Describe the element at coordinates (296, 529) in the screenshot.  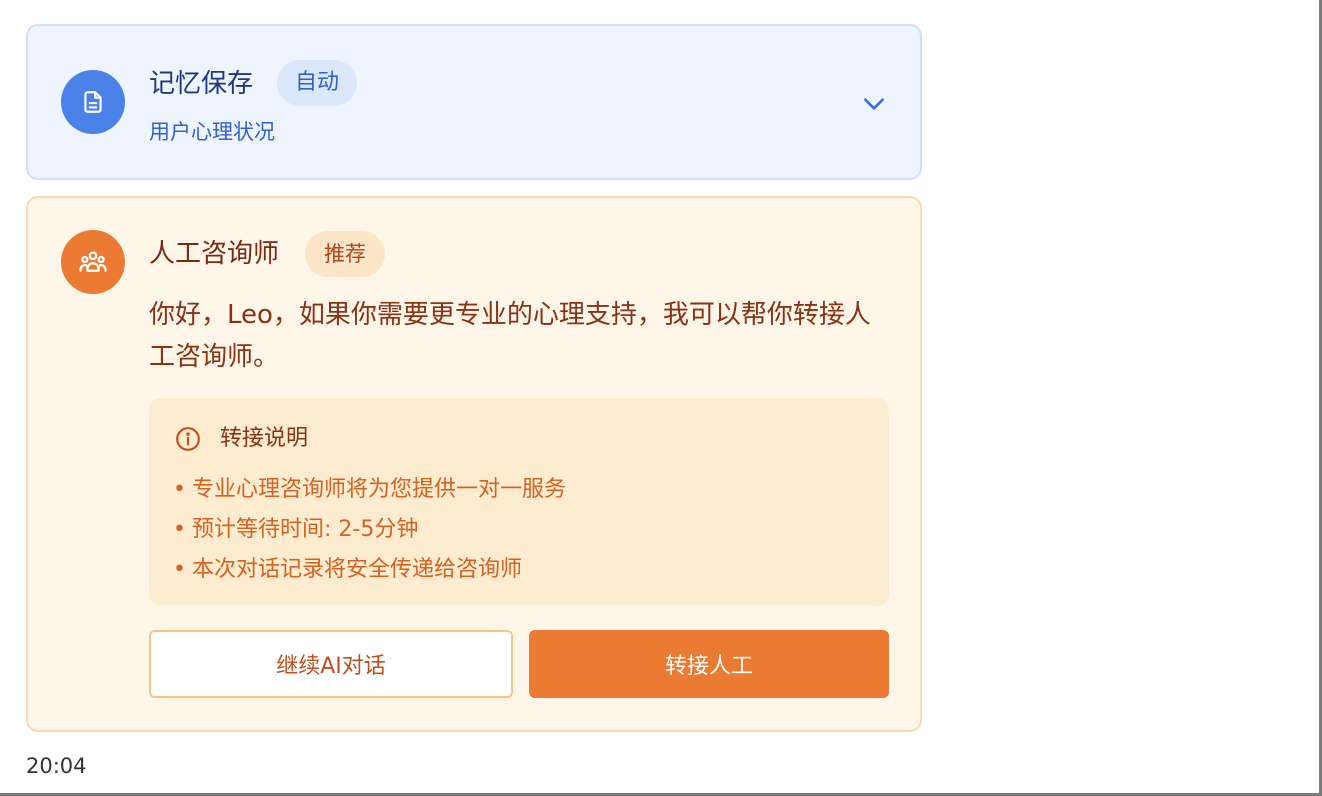
I see `list-item: • 预计等待时间: 2-5分钟` at that location.